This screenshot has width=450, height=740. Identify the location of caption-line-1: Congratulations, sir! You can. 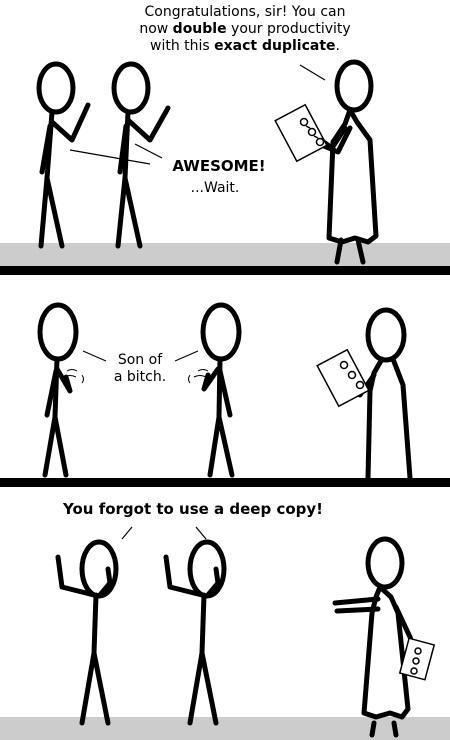
(245, 12).